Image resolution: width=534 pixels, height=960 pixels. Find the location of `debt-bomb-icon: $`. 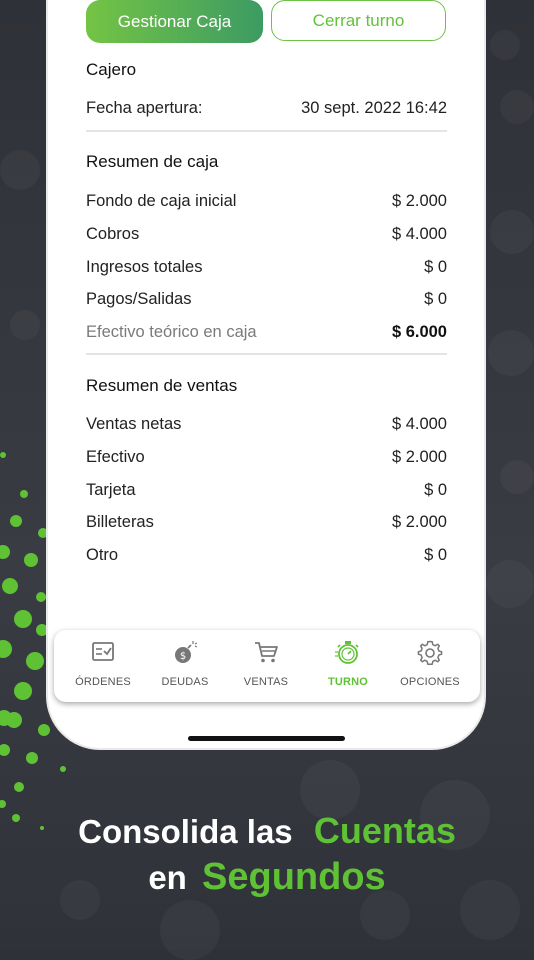

debt-bomb-icon: $ is located at coordinates (186, 652).